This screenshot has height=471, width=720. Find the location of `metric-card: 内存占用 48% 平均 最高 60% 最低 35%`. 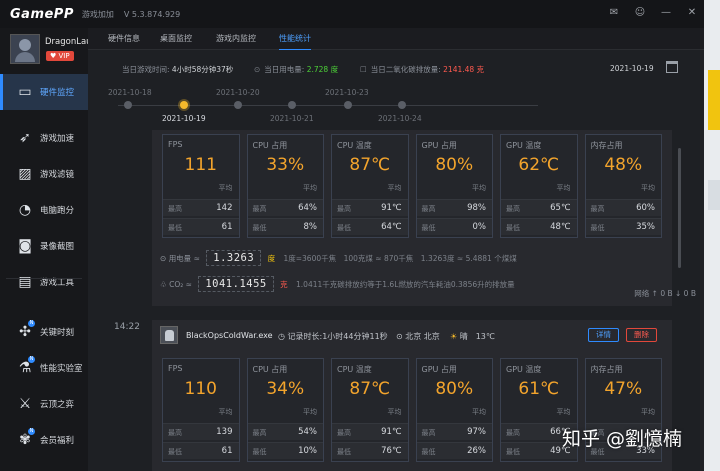

metric-card: 内存占用 48% 平均 最高 60% 最低 35% is located at coordinates (623, 186).